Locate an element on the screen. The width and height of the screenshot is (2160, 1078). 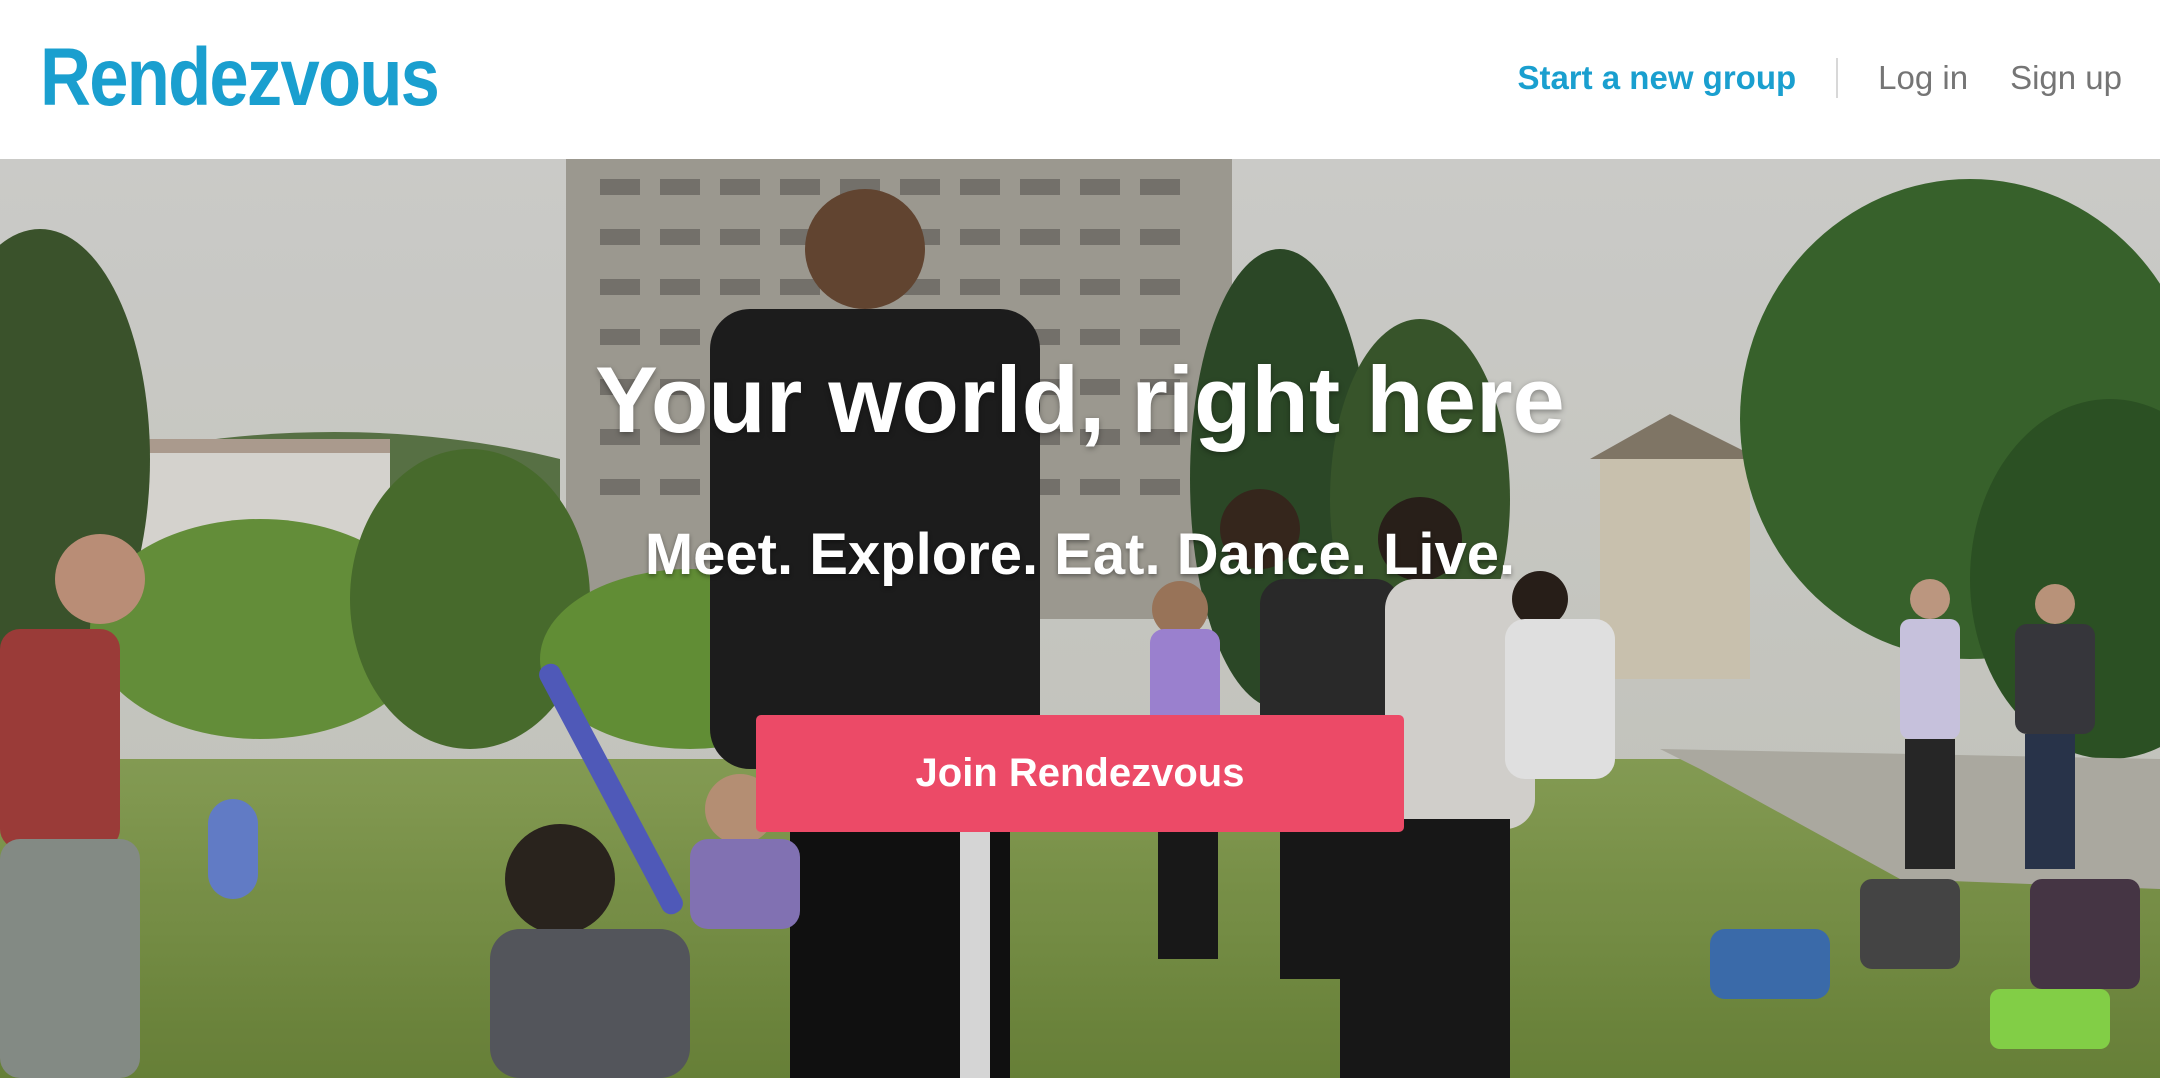
start-new-group-link: Start a new group is located at coordinates (1656, 78).